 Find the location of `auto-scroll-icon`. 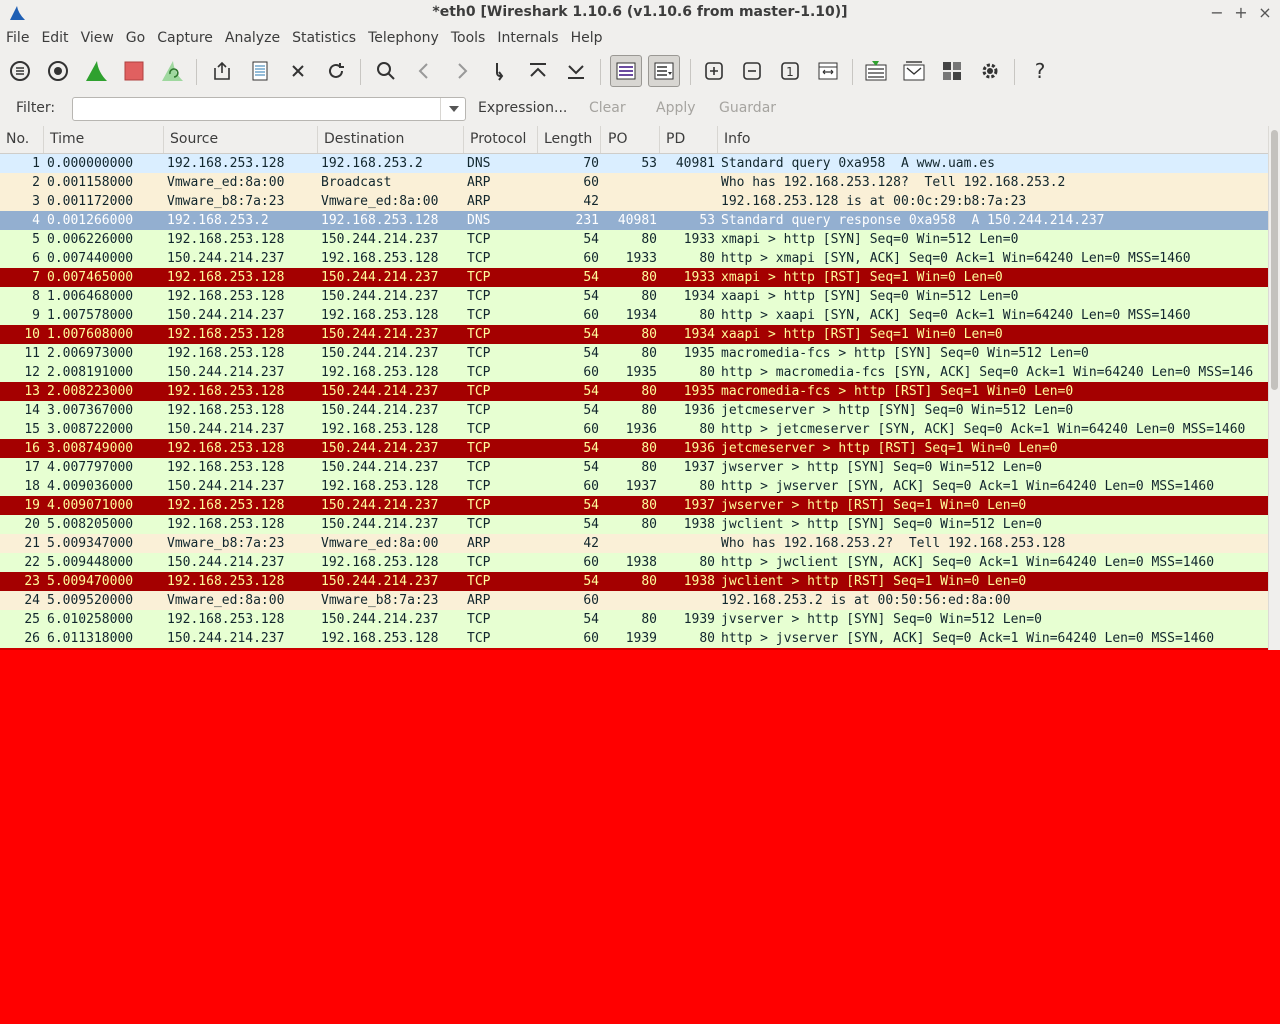

auto-scroll-icon is located at coordinates (664, 71).